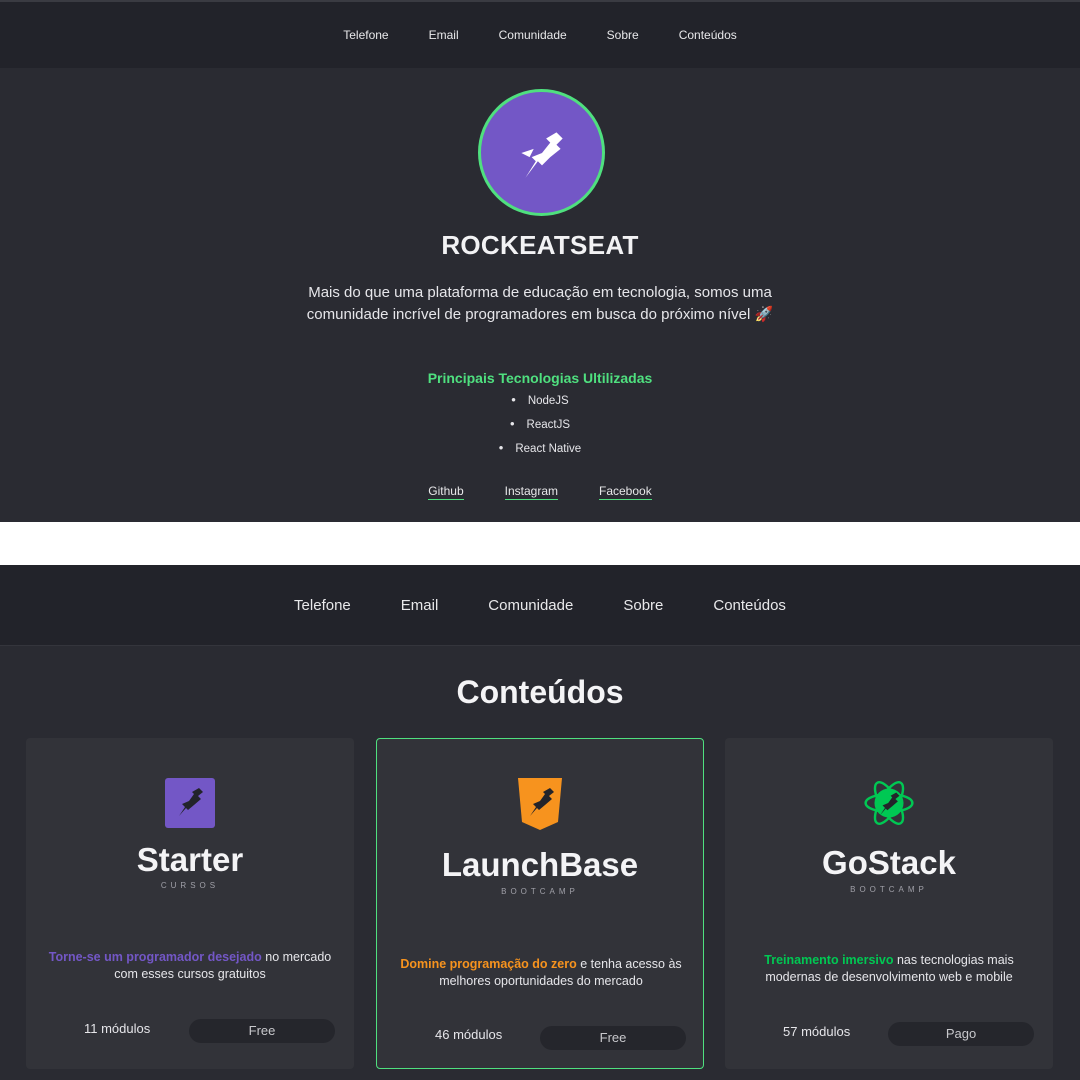 This screenshot has width=1080, height=1080. What do you see at coordinates (190, 803) in the screenshot?
I see `rocket-square-icon` at bounding box center [190, 803].